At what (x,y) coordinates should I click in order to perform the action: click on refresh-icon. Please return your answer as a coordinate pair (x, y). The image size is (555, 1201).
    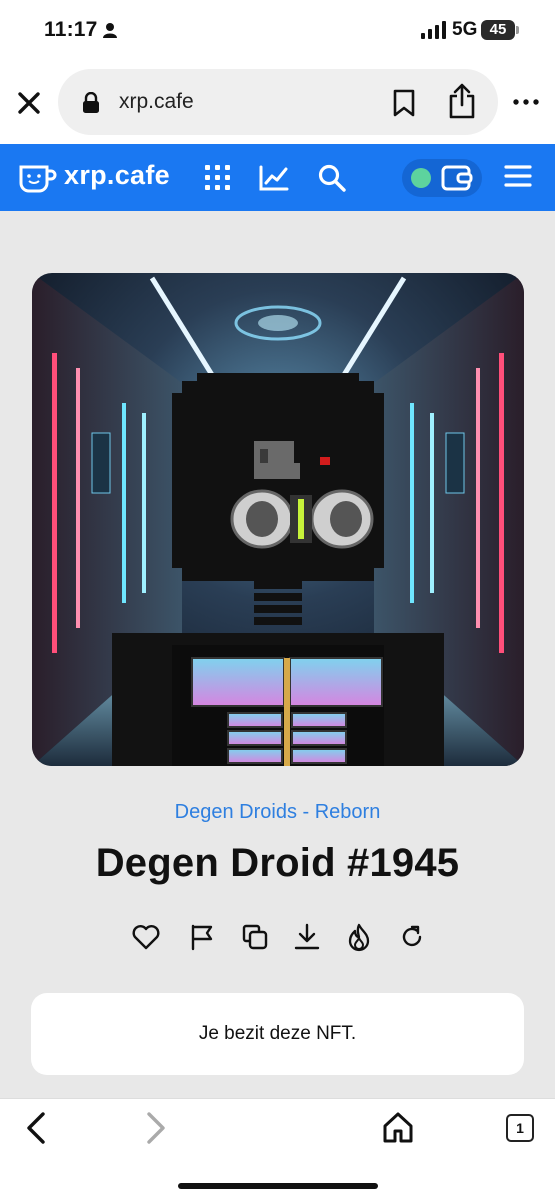
    Looking at the image, I should click on (412, 937).